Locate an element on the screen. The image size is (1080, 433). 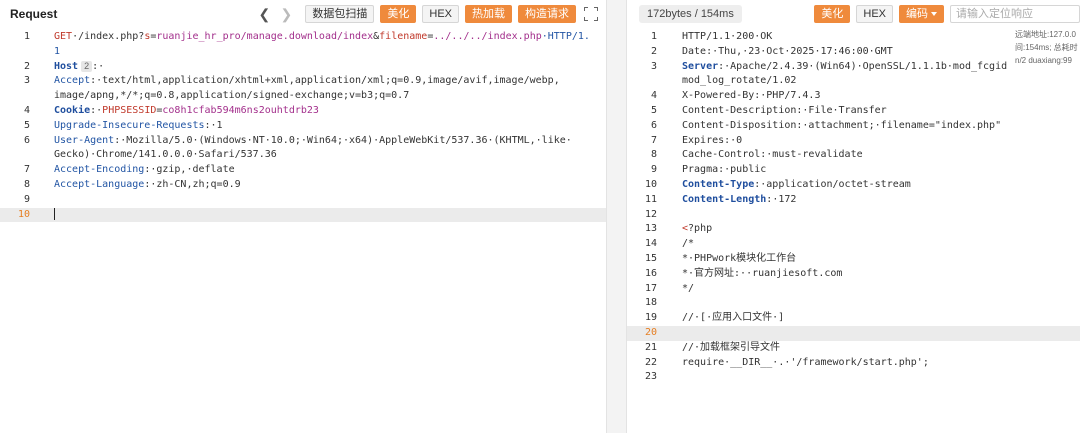
code-text: Gecko)·Chrome/141.0.0.0·Safari/537.36 is located at coordinates (165, 155).